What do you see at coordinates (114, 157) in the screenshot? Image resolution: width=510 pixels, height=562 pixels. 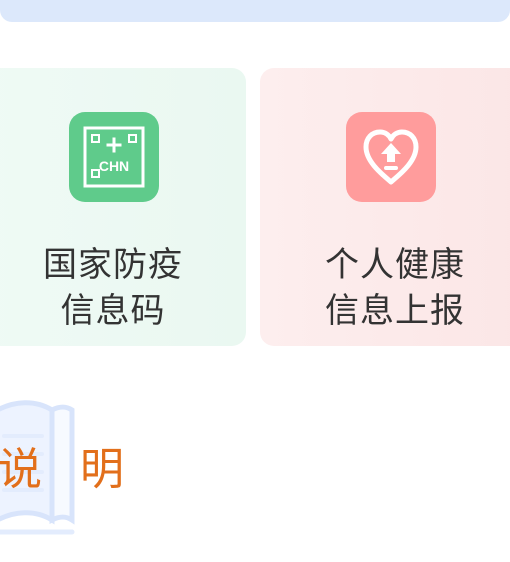 I see `chn-code-icon: CHN` at bounding box center [114, 157].